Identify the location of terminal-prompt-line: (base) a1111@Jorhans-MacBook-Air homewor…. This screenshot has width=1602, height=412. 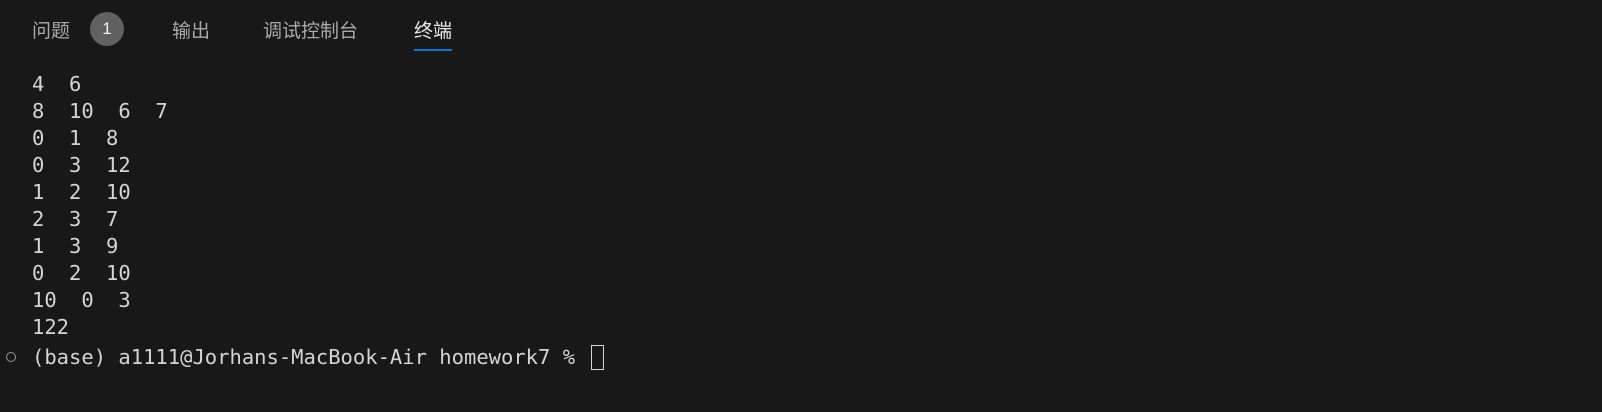
(318, 357).